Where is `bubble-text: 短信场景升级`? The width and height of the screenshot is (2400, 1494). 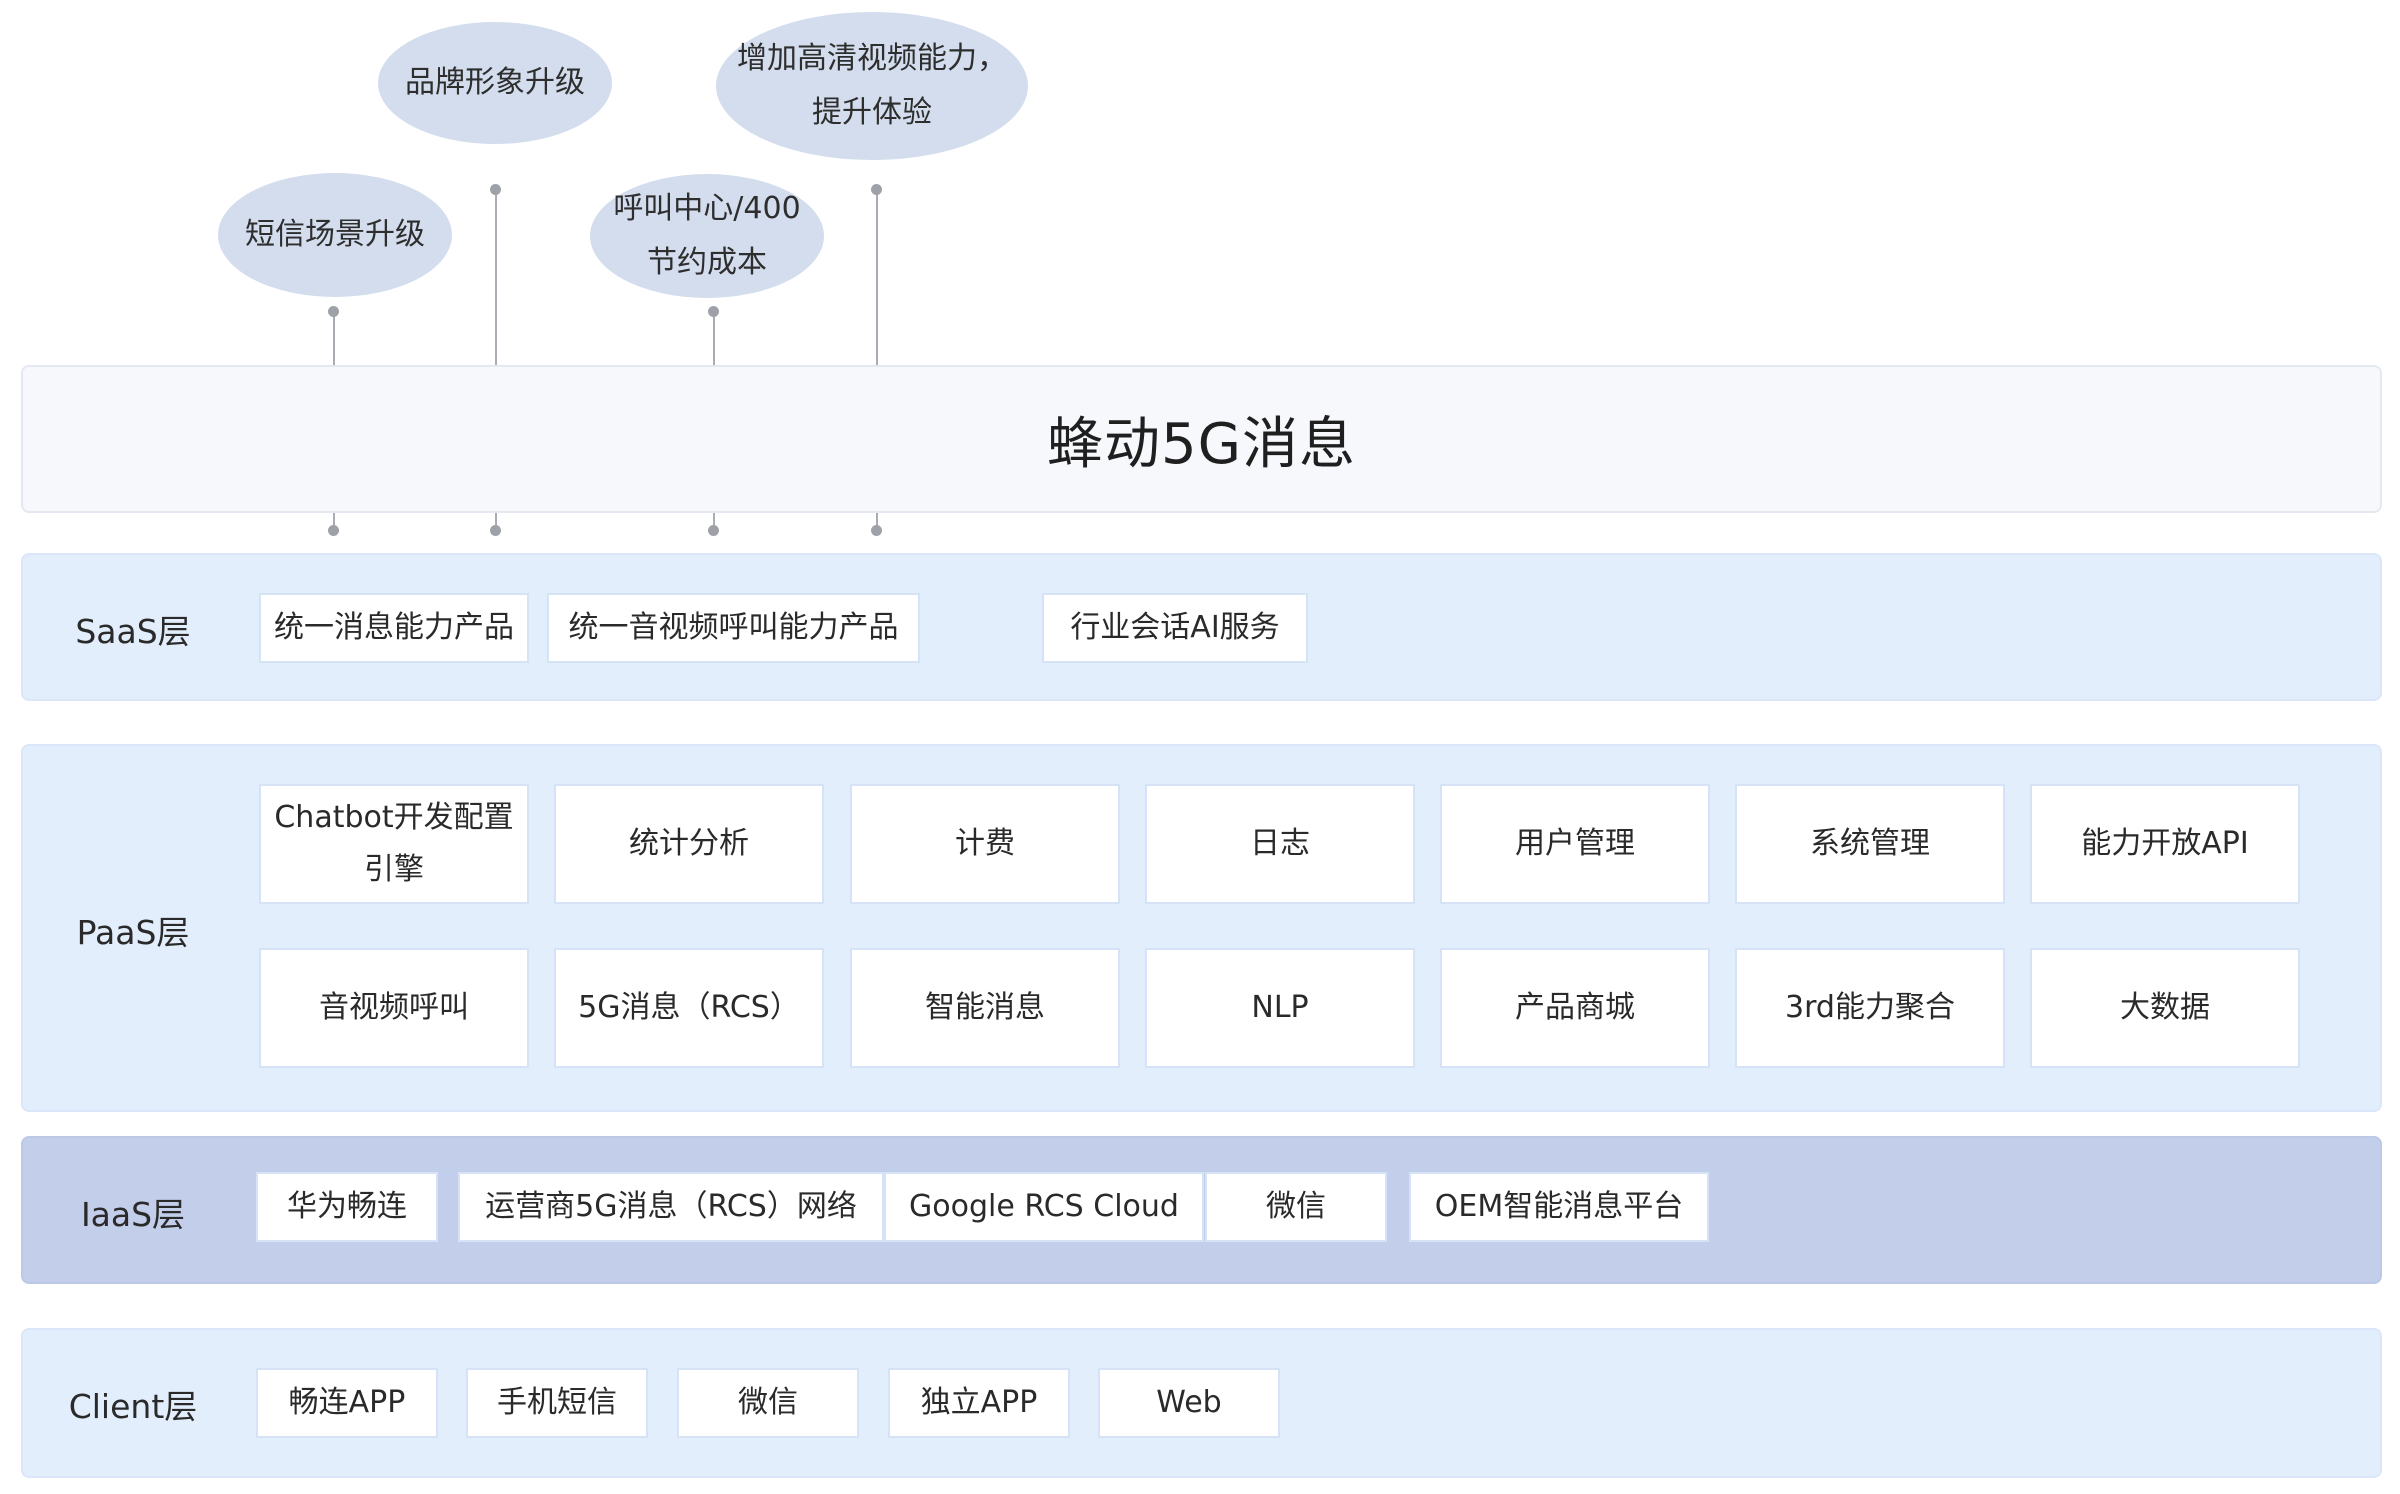 bubble-text: 短信场景升级 is located at coordinates (335, 234).